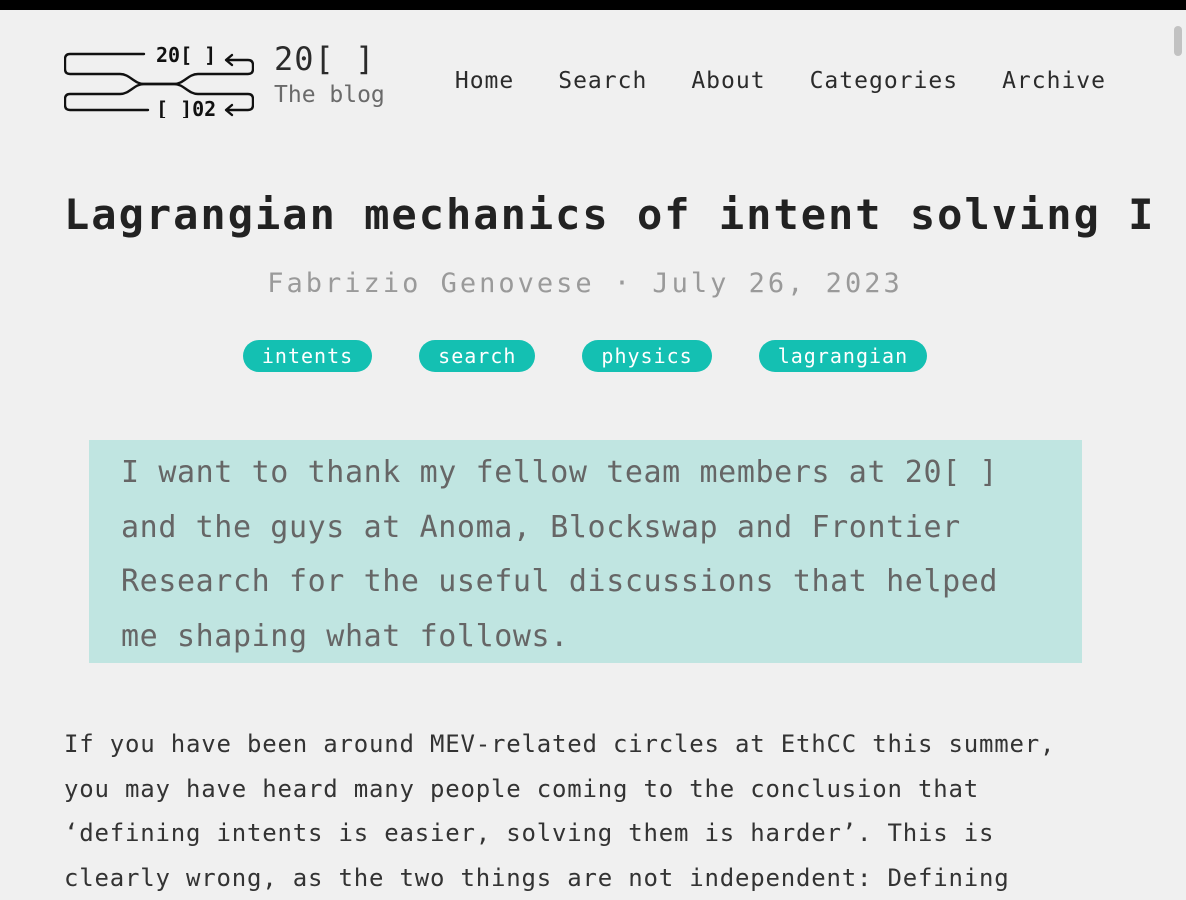 The width and height of the screenshot is (1186, 900). Describe the element at coordinates (593, 5) in the screenshot. I see `window-top-bar` at that location.